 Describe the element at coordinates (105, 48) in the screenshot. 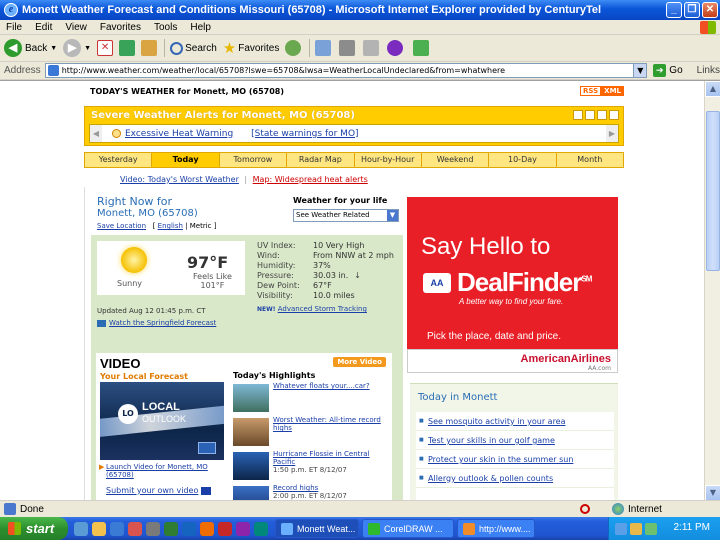

I see `stop-icon: ✕` at that location.